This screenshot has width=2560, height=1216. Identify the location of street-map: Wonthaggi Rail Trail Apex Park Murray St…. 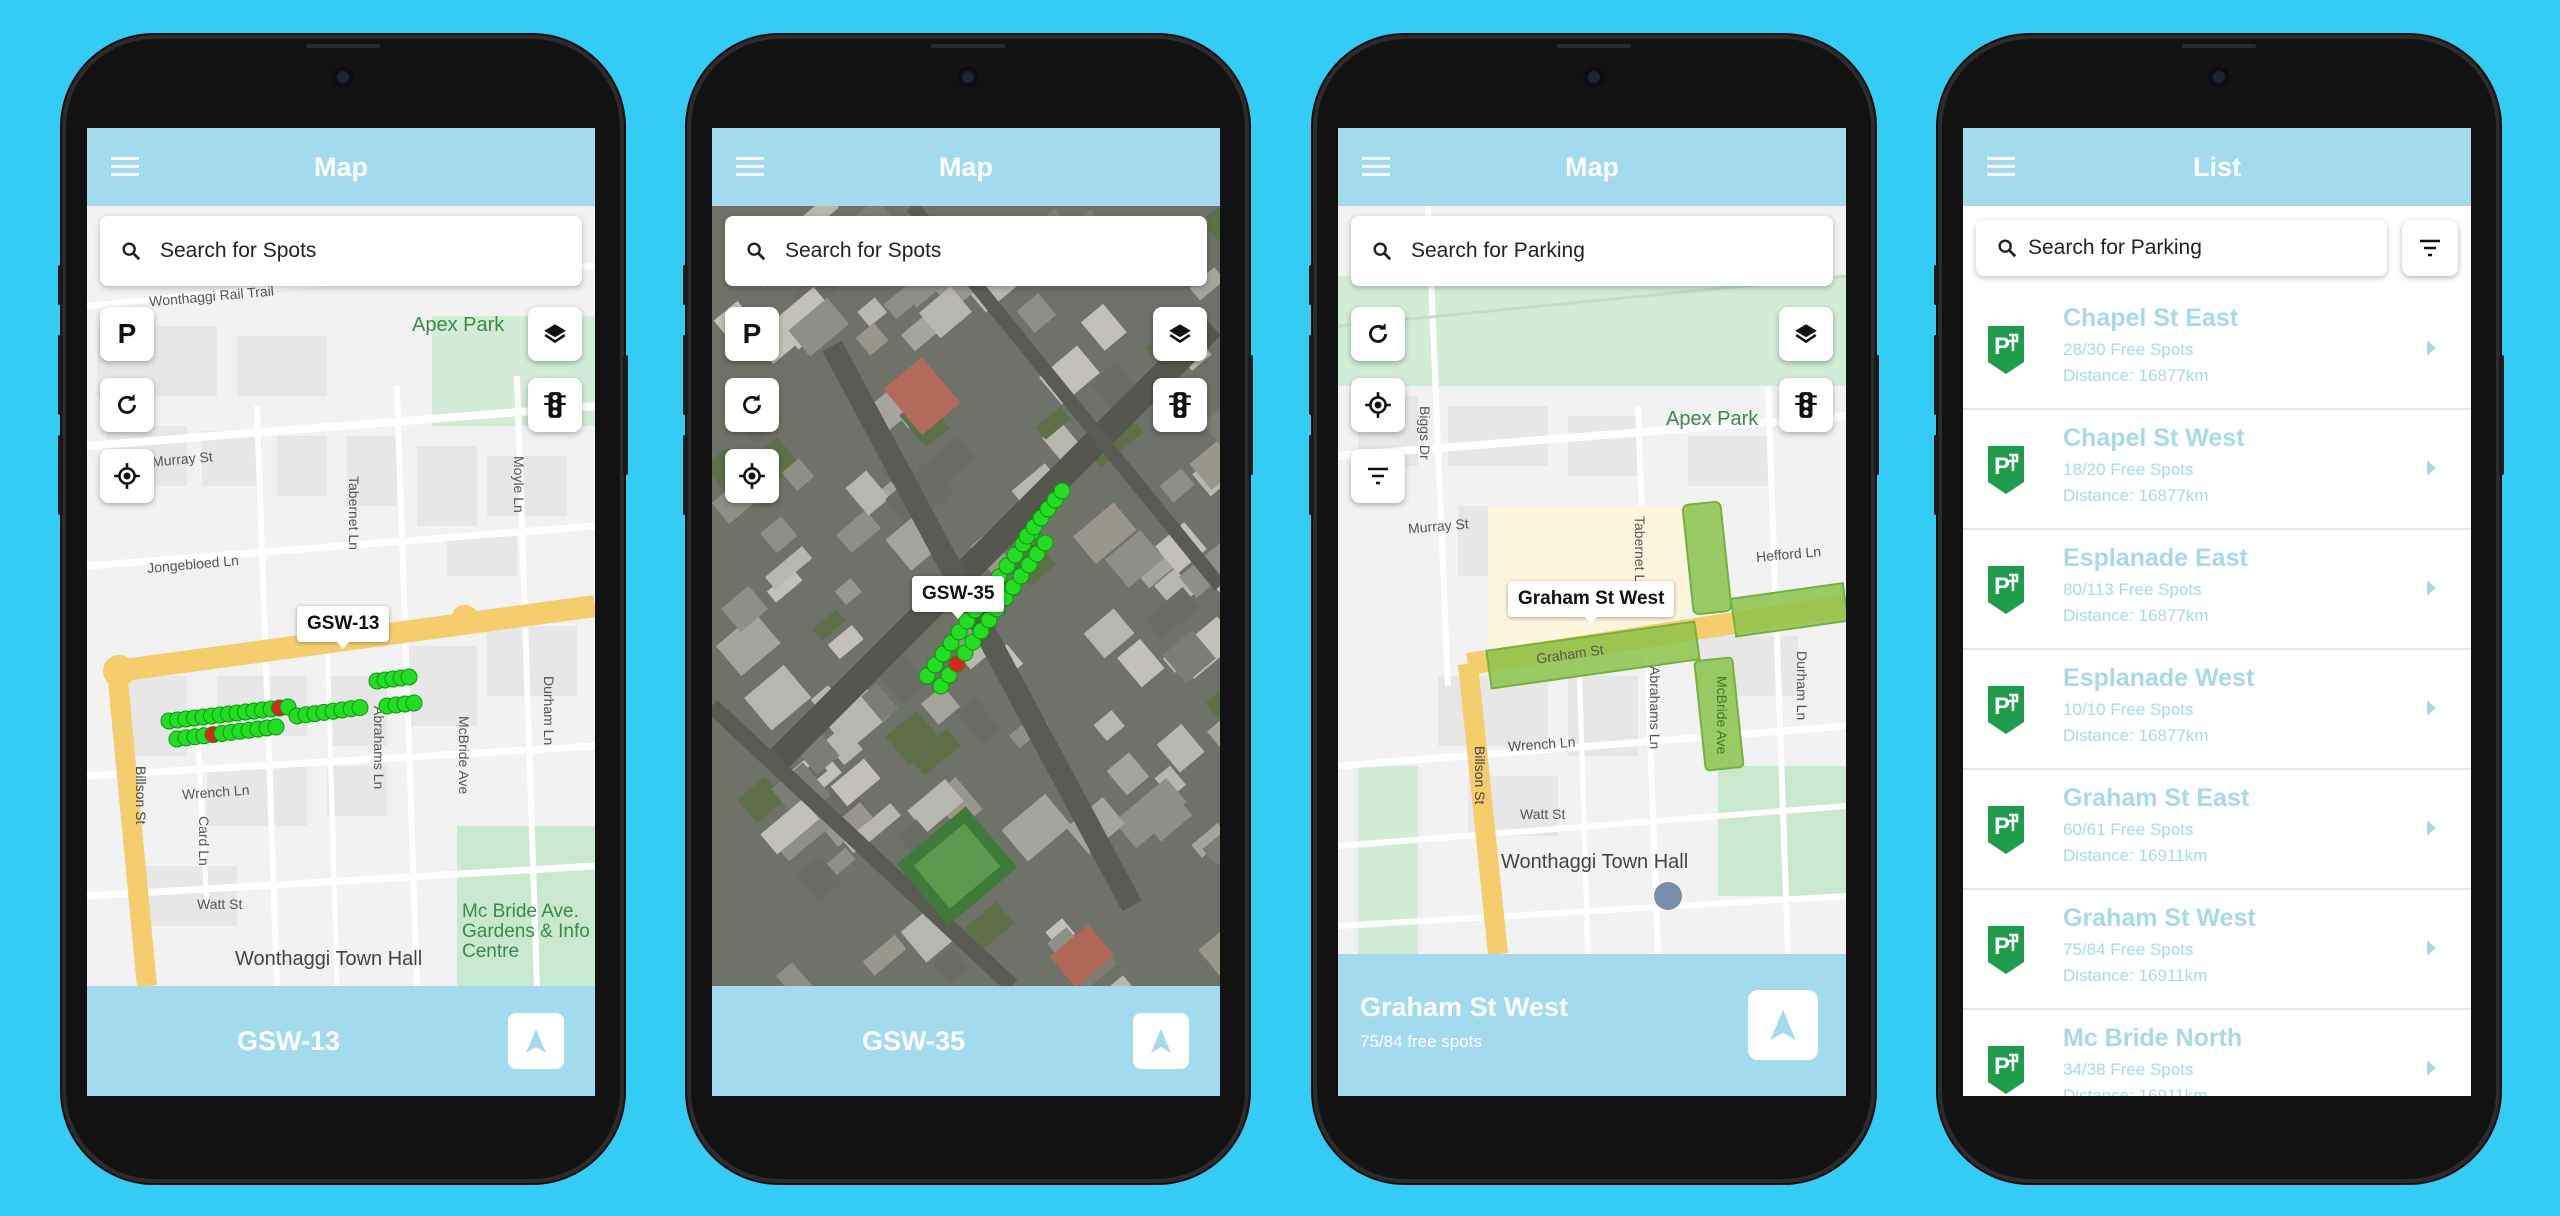
(341, 596).